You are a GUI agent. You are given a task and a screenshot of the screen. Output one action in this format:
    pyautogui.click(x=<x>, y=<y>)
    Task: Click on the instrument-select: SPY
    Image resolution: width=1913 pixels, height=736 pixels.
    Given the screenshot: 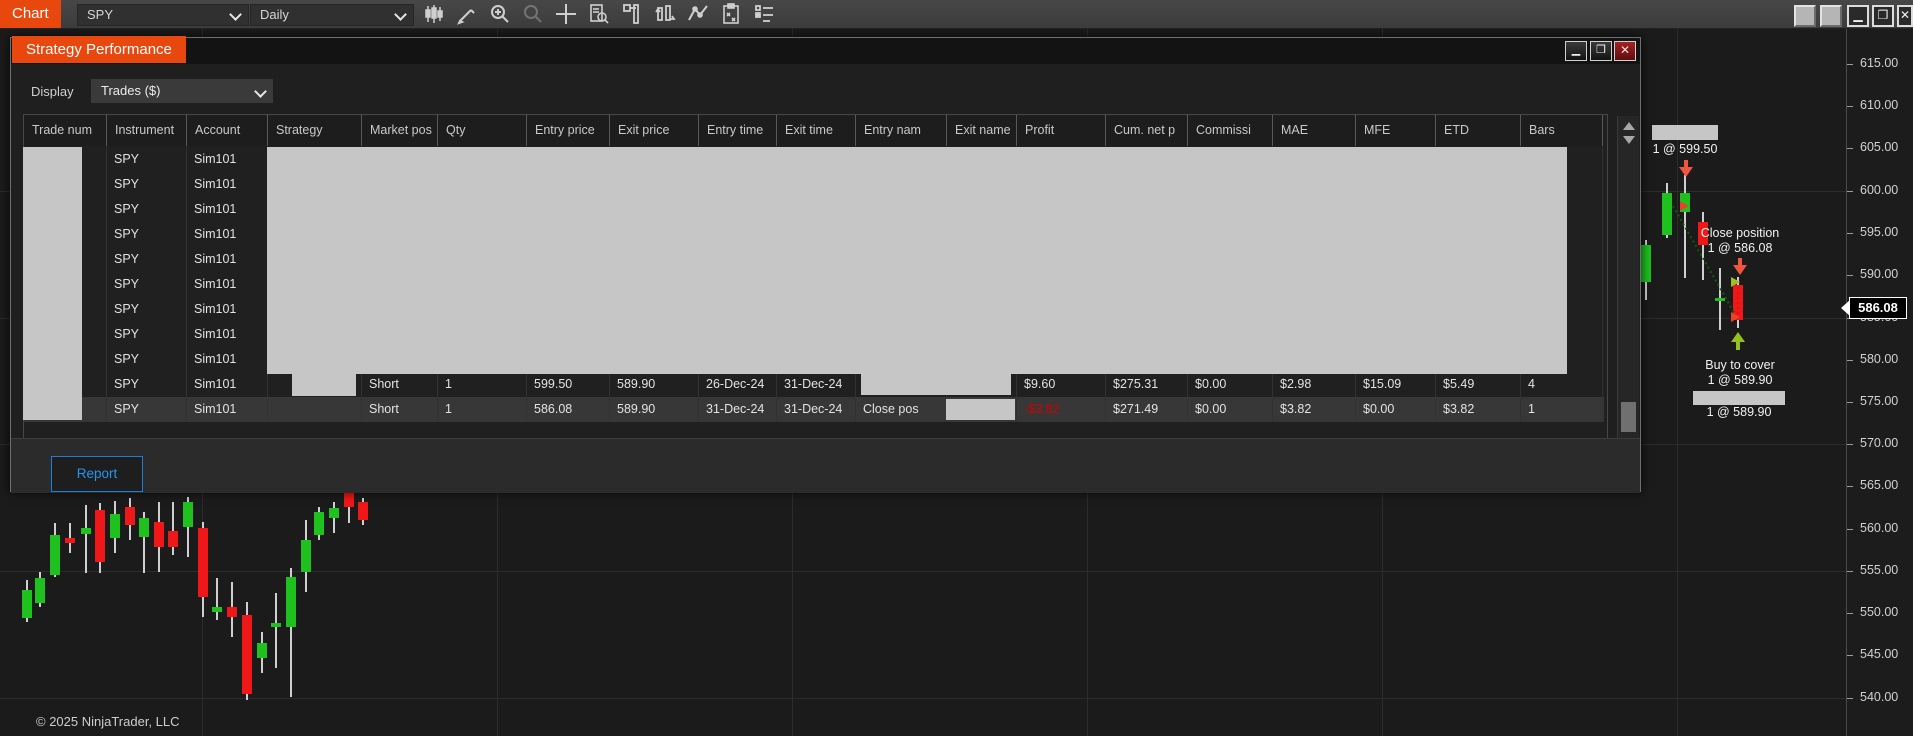 What is the action you would take?
    pyautogui.click(x=163, y=15)
    